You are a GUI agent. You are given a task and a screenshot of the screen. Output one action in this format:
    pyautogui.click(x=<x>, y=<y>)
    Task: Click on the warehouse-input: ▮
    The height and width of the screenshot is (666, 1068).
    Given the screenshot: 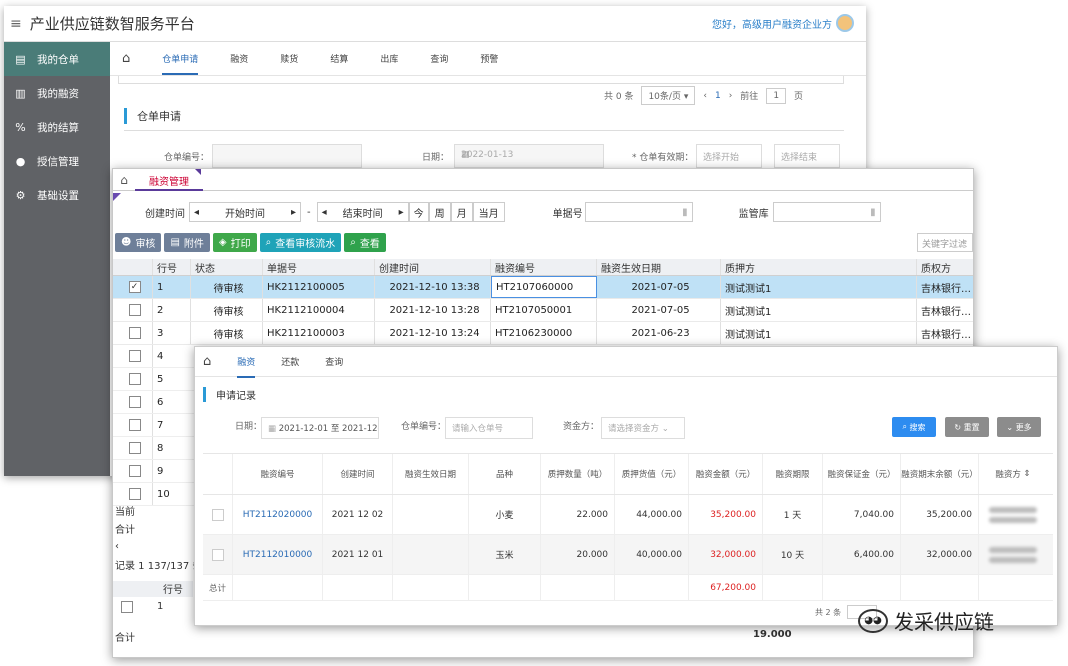 What is the action you would take?
    pyautogui.click(x=826, y=212)
    